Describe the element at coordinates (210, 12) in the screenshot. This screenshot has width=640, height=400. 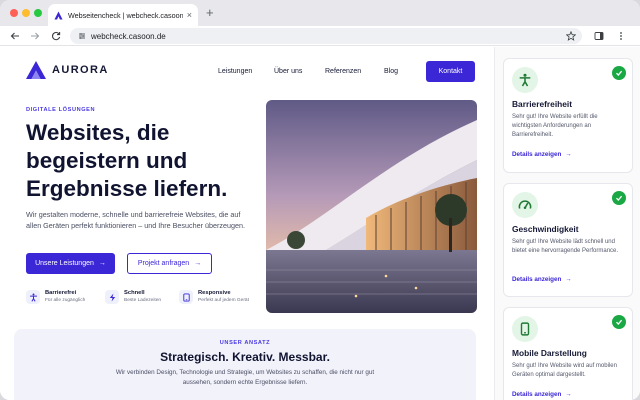
I see `new-tab-button: +` at that location.